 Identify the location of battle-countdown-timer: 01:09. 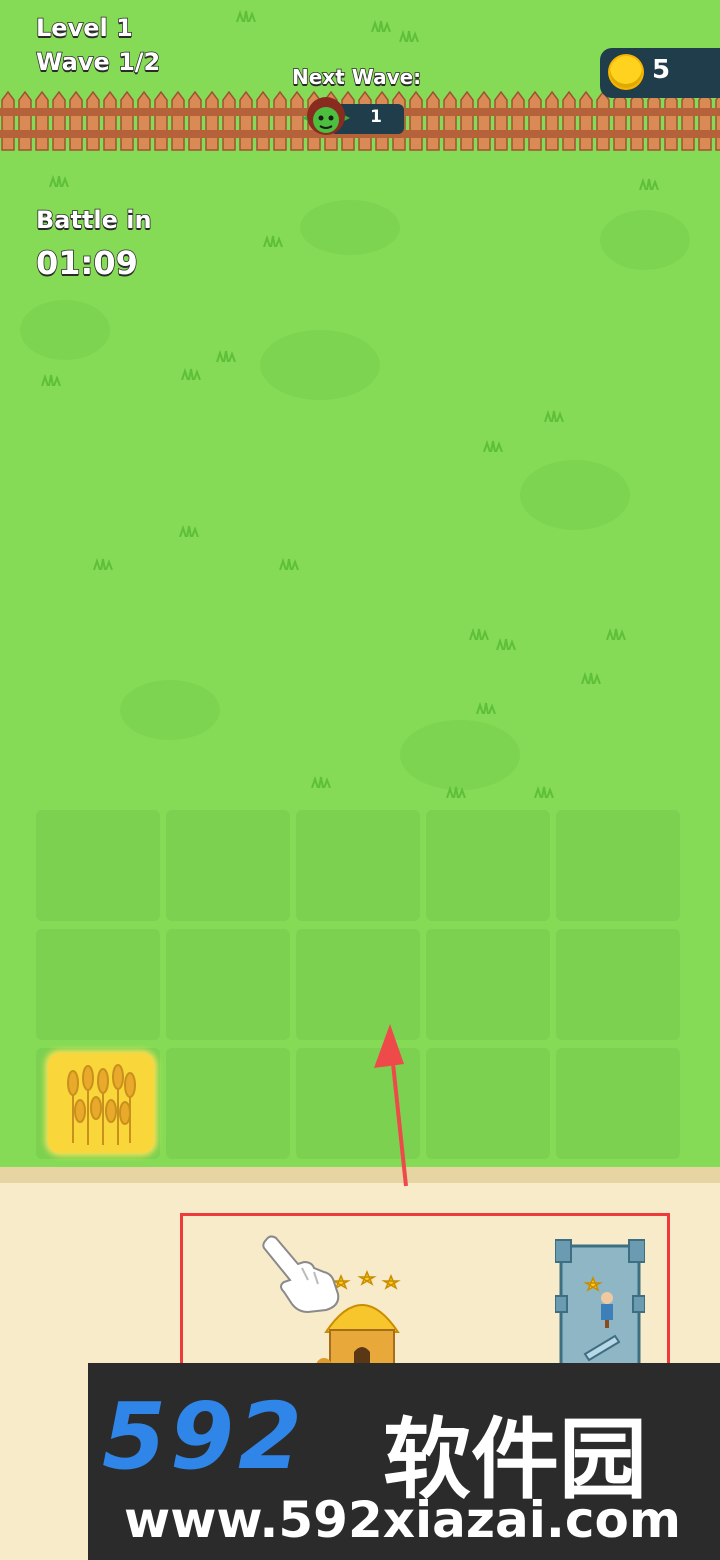
(86, 263).